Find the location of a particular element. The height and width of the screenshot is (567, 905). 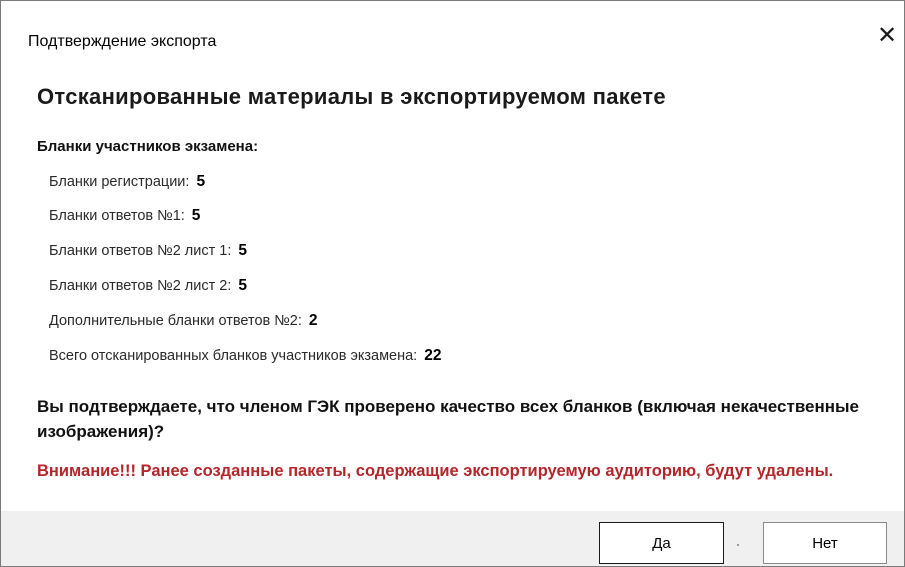

list-item-answers-1: Бланки ответов №1: 5 is located at coordinates (124, 216).